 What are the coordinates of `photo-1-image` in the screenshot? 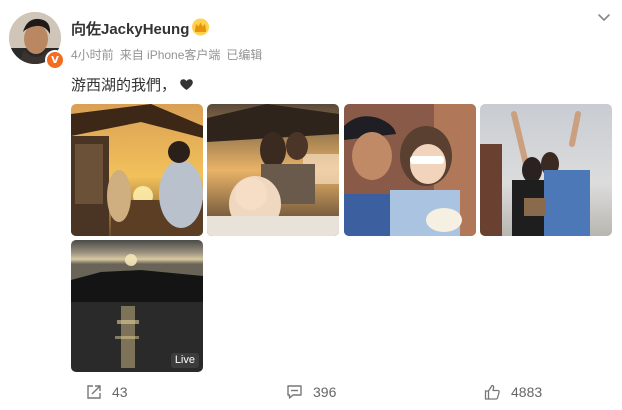 It's located at (137, 170).